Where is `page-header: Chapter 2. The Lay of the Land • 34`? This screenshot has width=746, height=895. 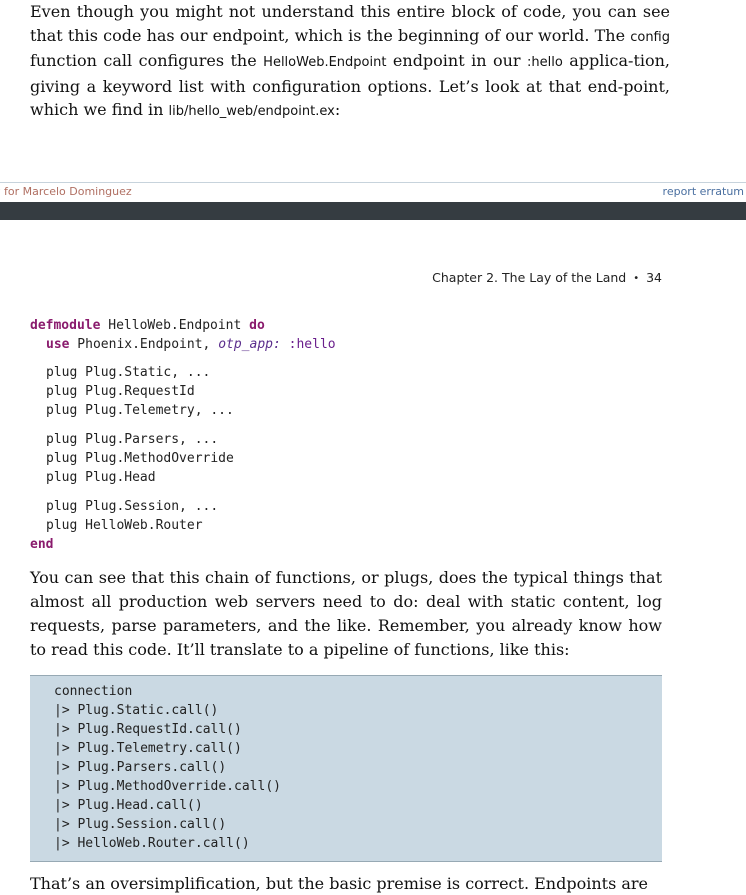
page-header: Chapter 2. The Lay of the Land • 34 is located at coordinates (547, 277).